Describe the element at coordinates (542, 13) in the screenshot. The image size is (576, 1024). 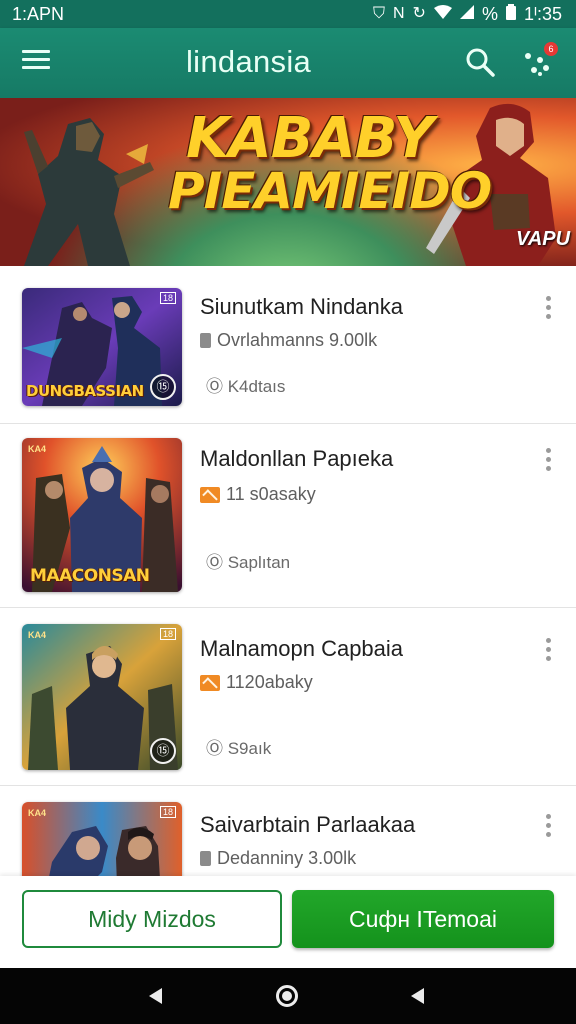
I see `status-time-right: 1ᴵ:35` at that location.